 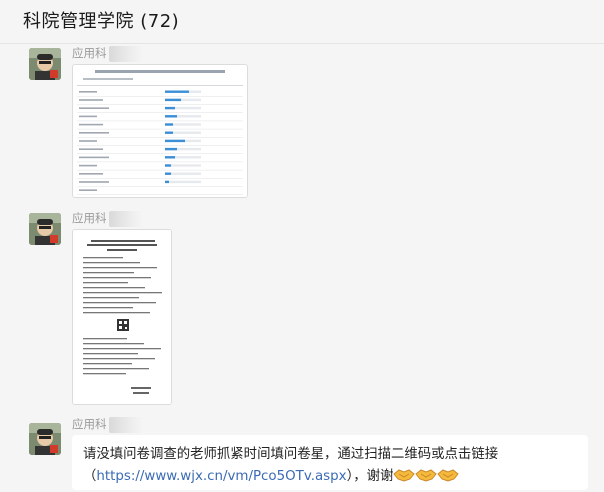 I want to click on chat-title: 科院管理学院 (72), so click(x=101, y=21).